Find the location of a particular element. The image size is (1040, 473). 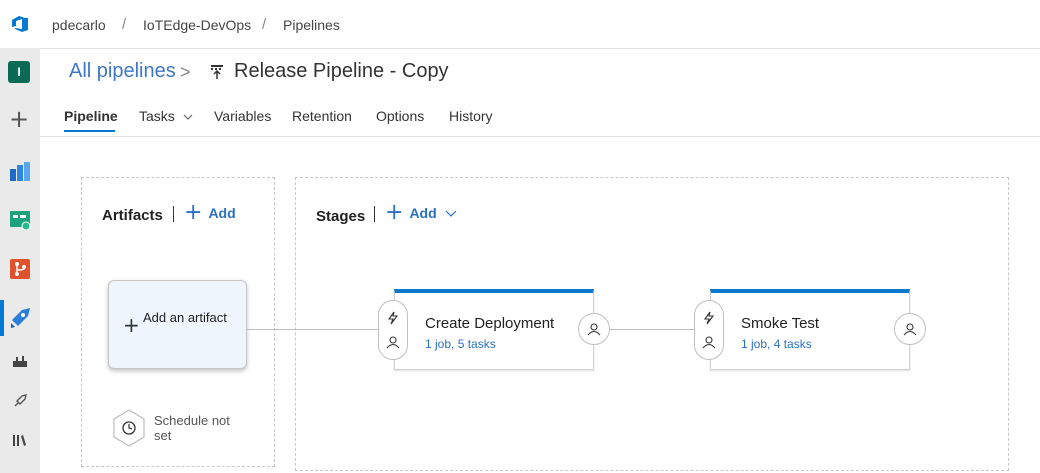

all-pipelines-link: All pipelines is located at coordinates (122, 71).